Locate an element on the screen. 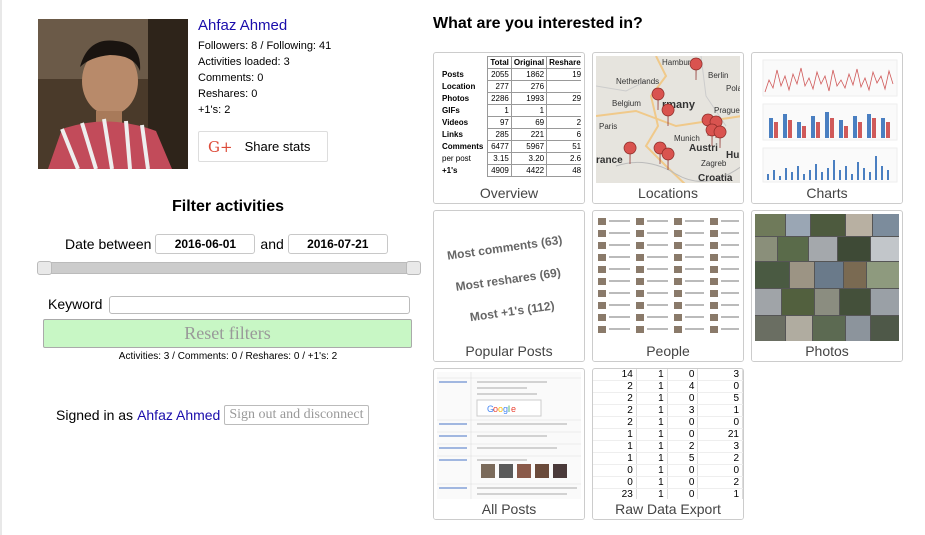  profile-stat-activities: Activities loaded: 3 is located at coordinates (244, 62).